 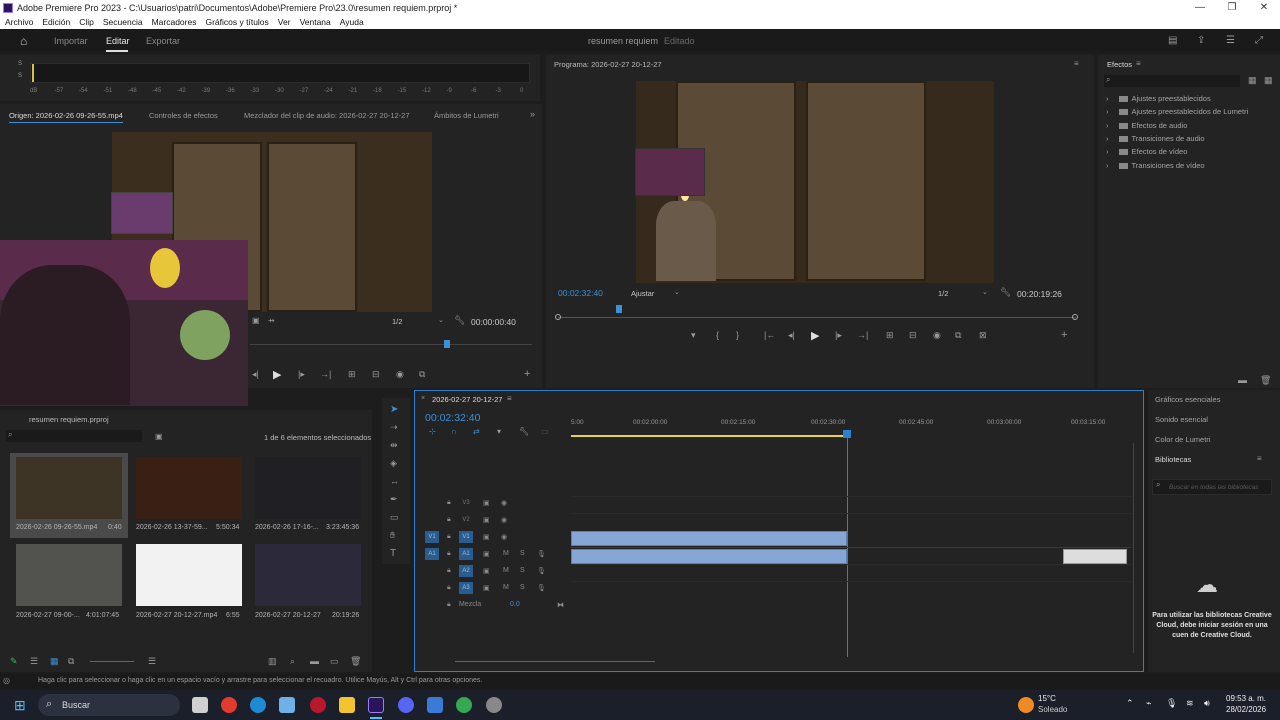 I want to click on effects-title: Efectos, so click(x=1119, y=64).